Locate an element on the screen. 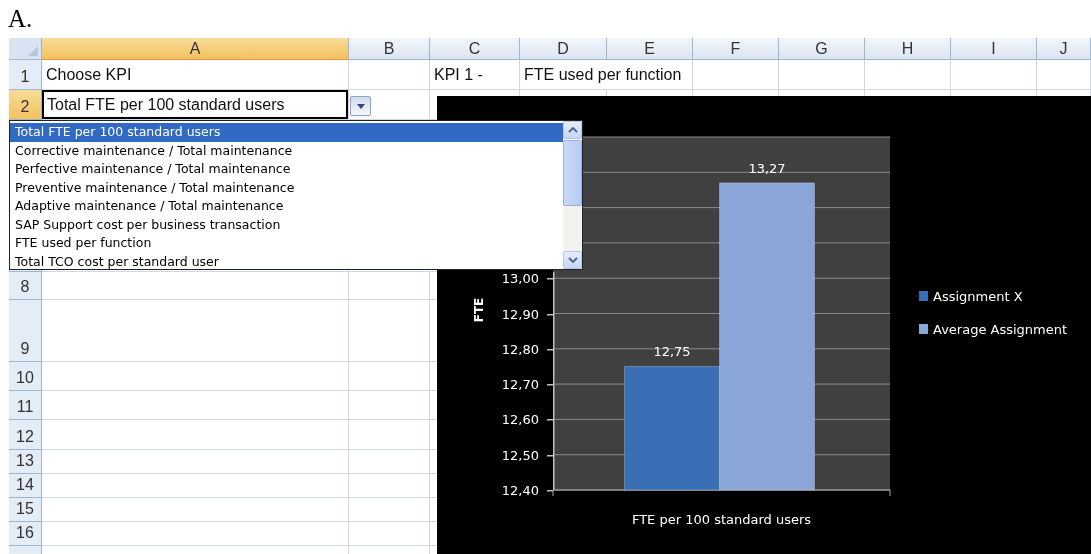 This screenshot has height=554, width=1091. column-header: E is located at coordinates (650, 49).